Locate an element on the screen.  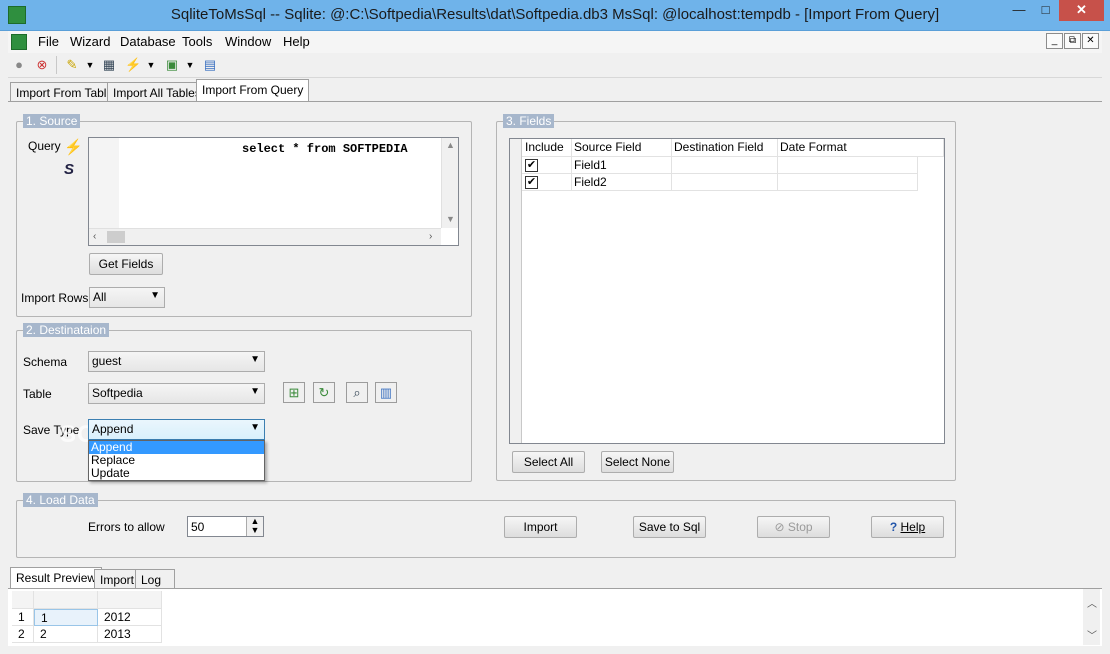
scroll-left-icon: ‹ is located at coordinates (94, 236).